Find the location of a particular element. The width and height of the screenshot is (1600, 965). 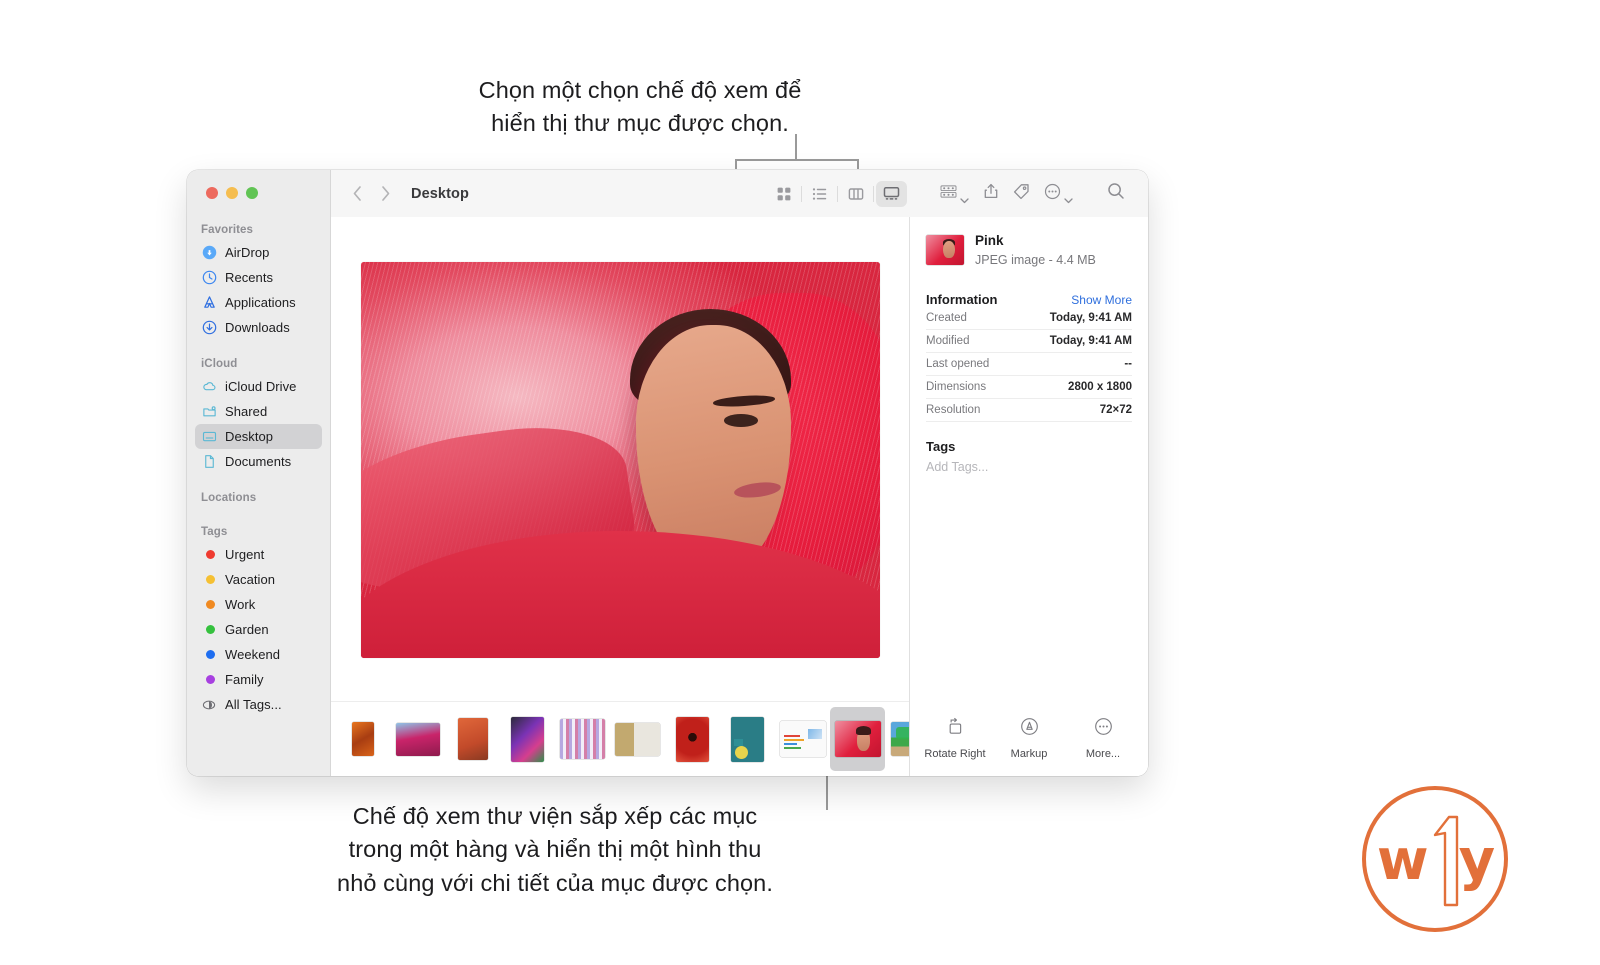

toolbar-divider is located at coordinates (801, 193).